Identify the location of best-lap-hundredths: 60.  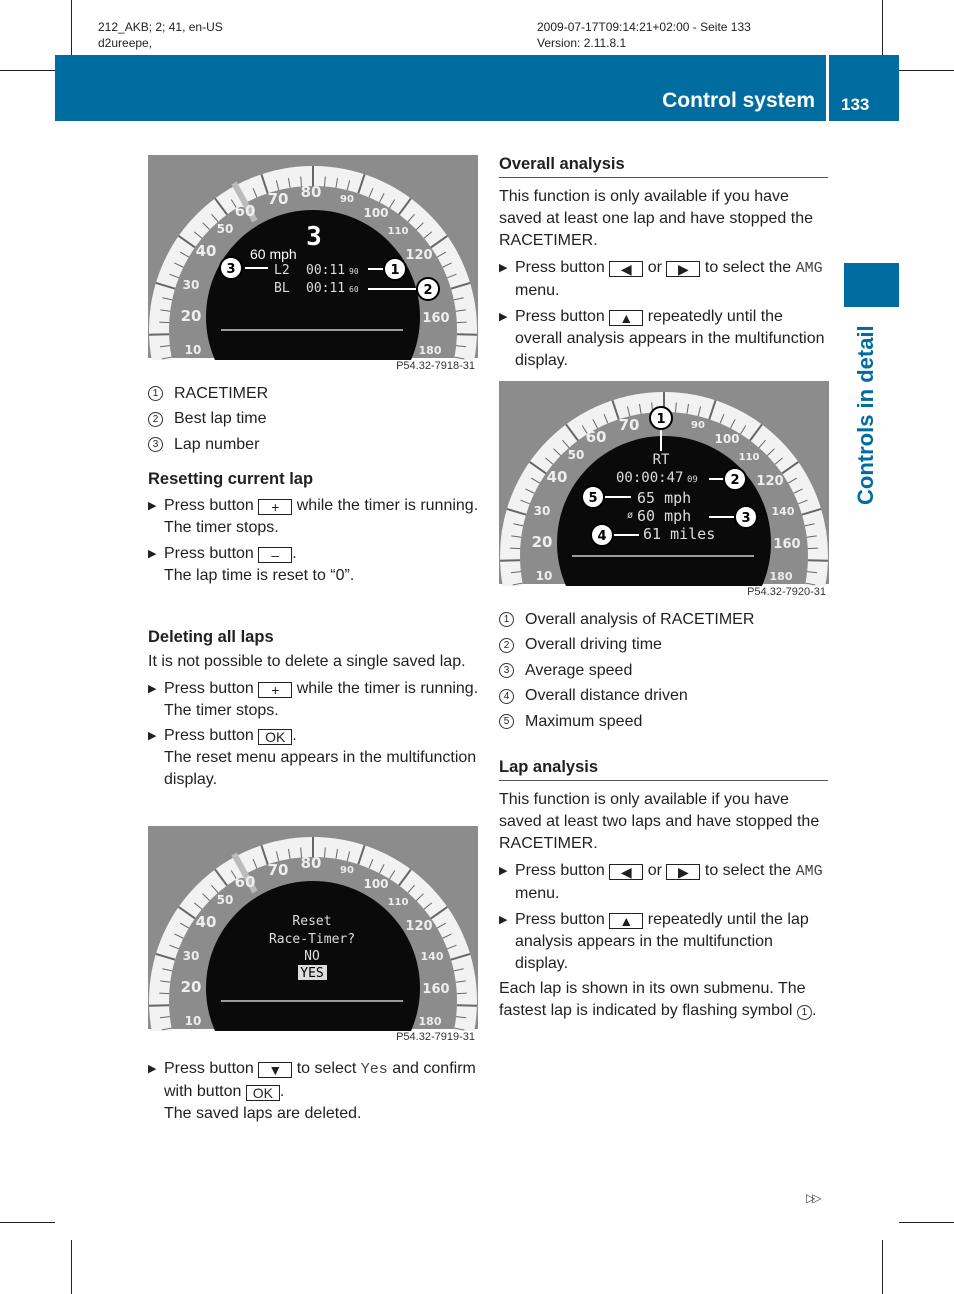
(354, 289).